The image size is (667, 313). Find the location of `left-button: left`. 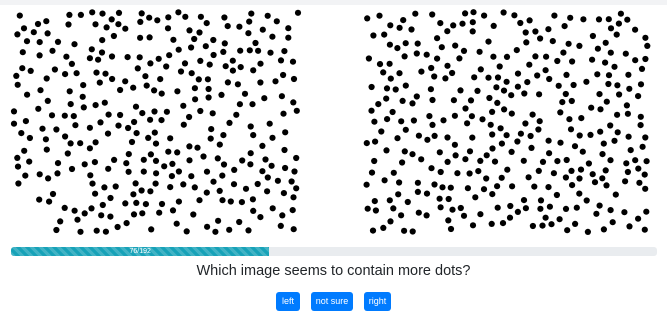

left-button: left is located at coordinates (288, 301).